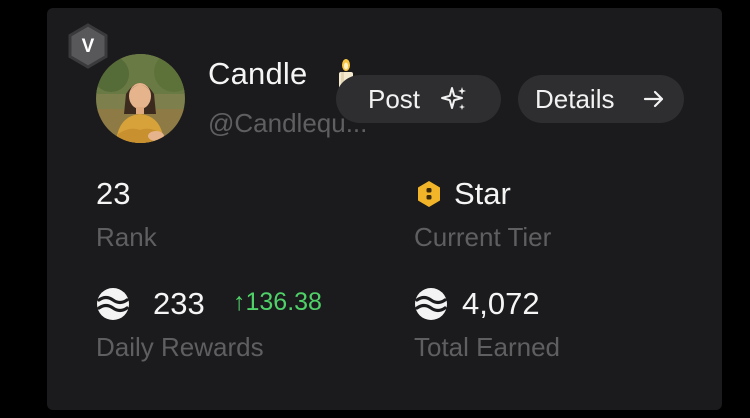 The width and height of the screenshot is (750, 418). What do you see at coordinates (258, 73) in the screenshot?
I see `display-name: Candle` at bounding box center [258, 73].